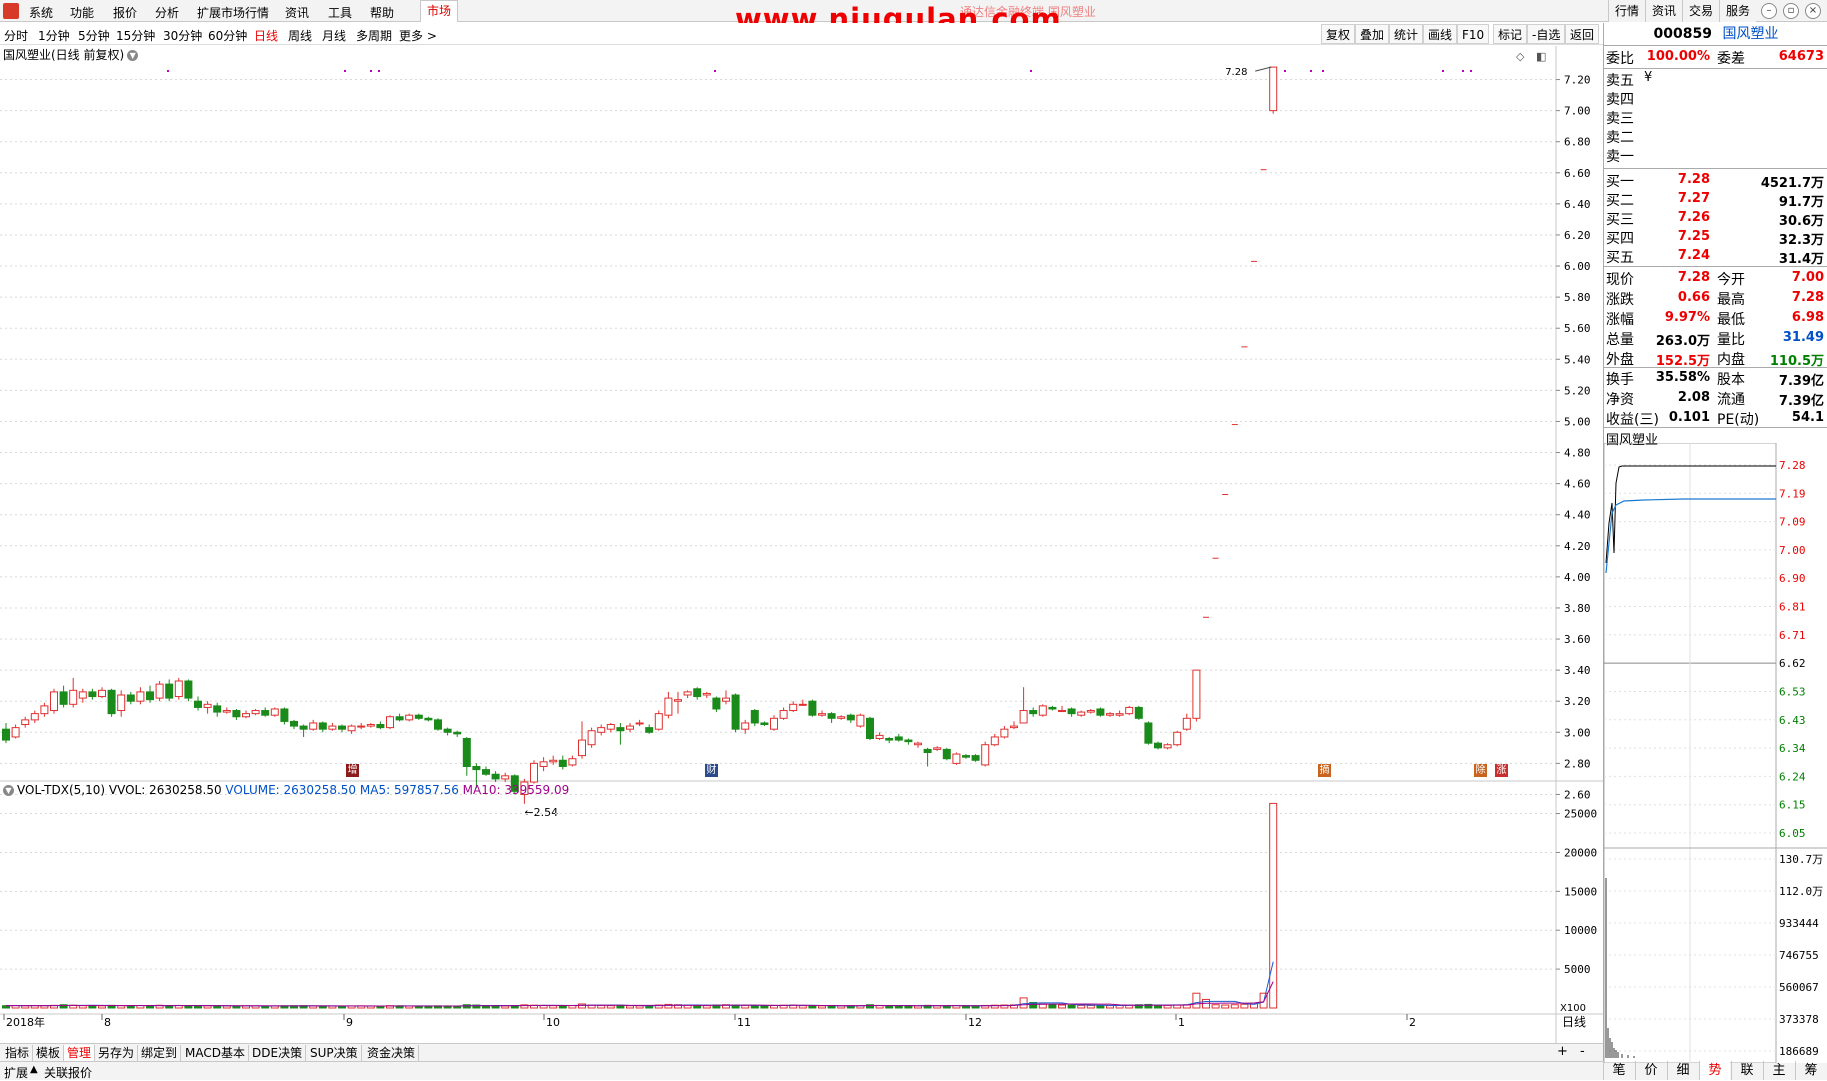 The image size is (1827, 1081). I want to click on chevron-up-icon: ▲, so click(34, 1069).